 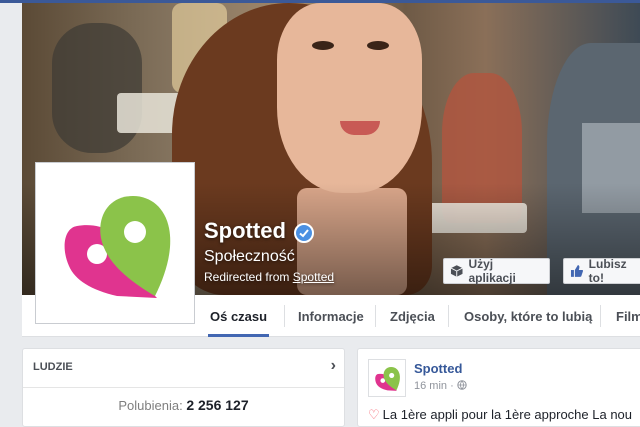 I want to click on spotted-logo, so click(x=115, y=243).